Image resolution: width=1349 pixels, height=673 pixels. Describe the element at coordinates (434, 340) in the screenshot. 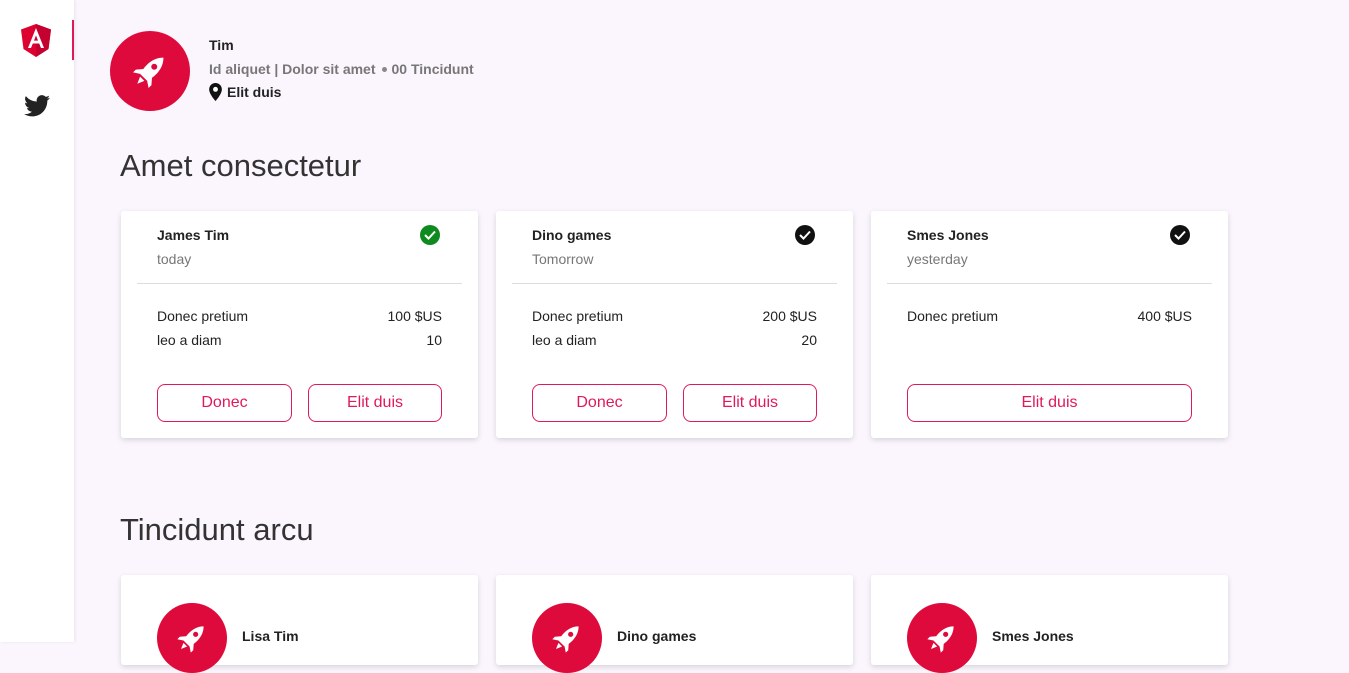

I see `line-value: 10` at that location.